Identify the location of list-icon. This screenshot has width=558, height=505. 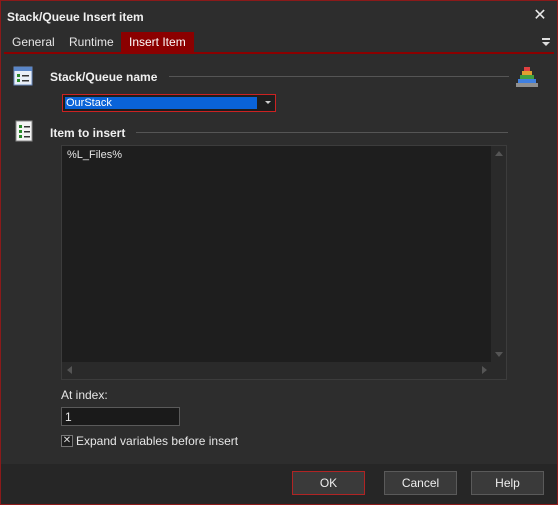
(23, 76).